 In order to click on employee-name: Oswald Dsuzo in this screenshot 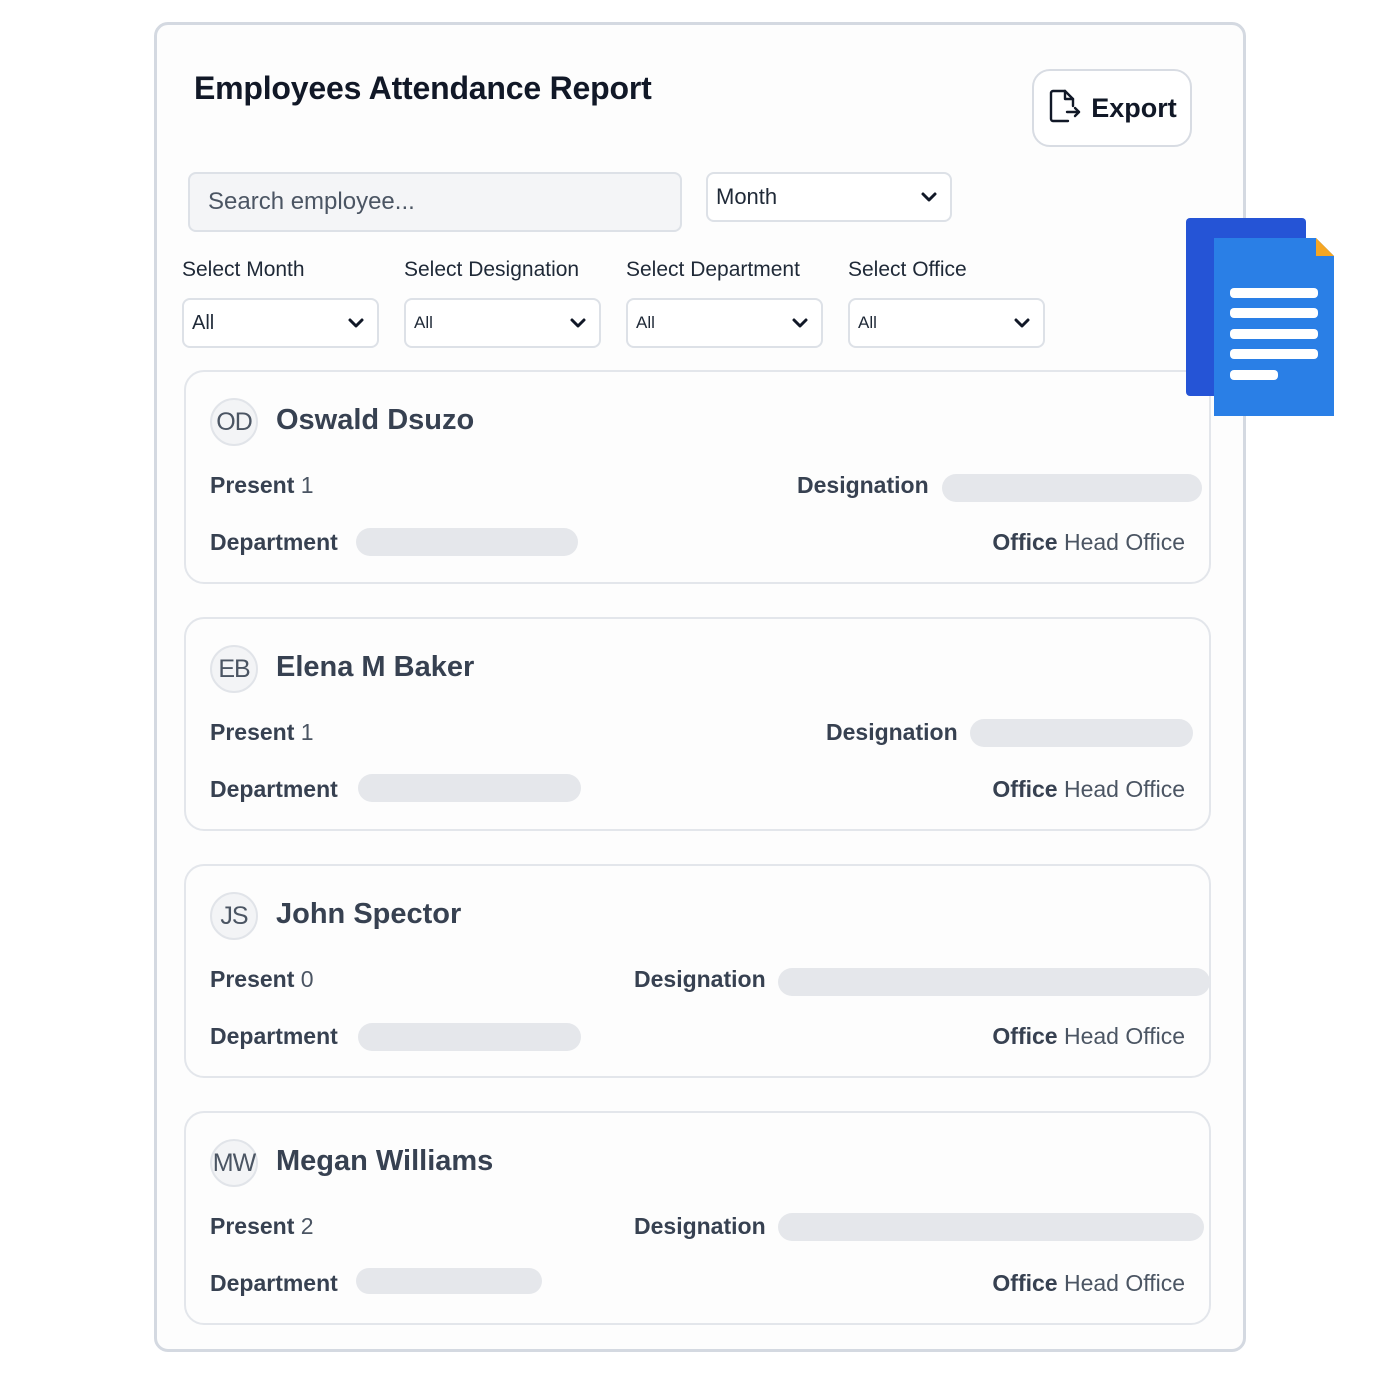, I will do `click(375, 420)`.